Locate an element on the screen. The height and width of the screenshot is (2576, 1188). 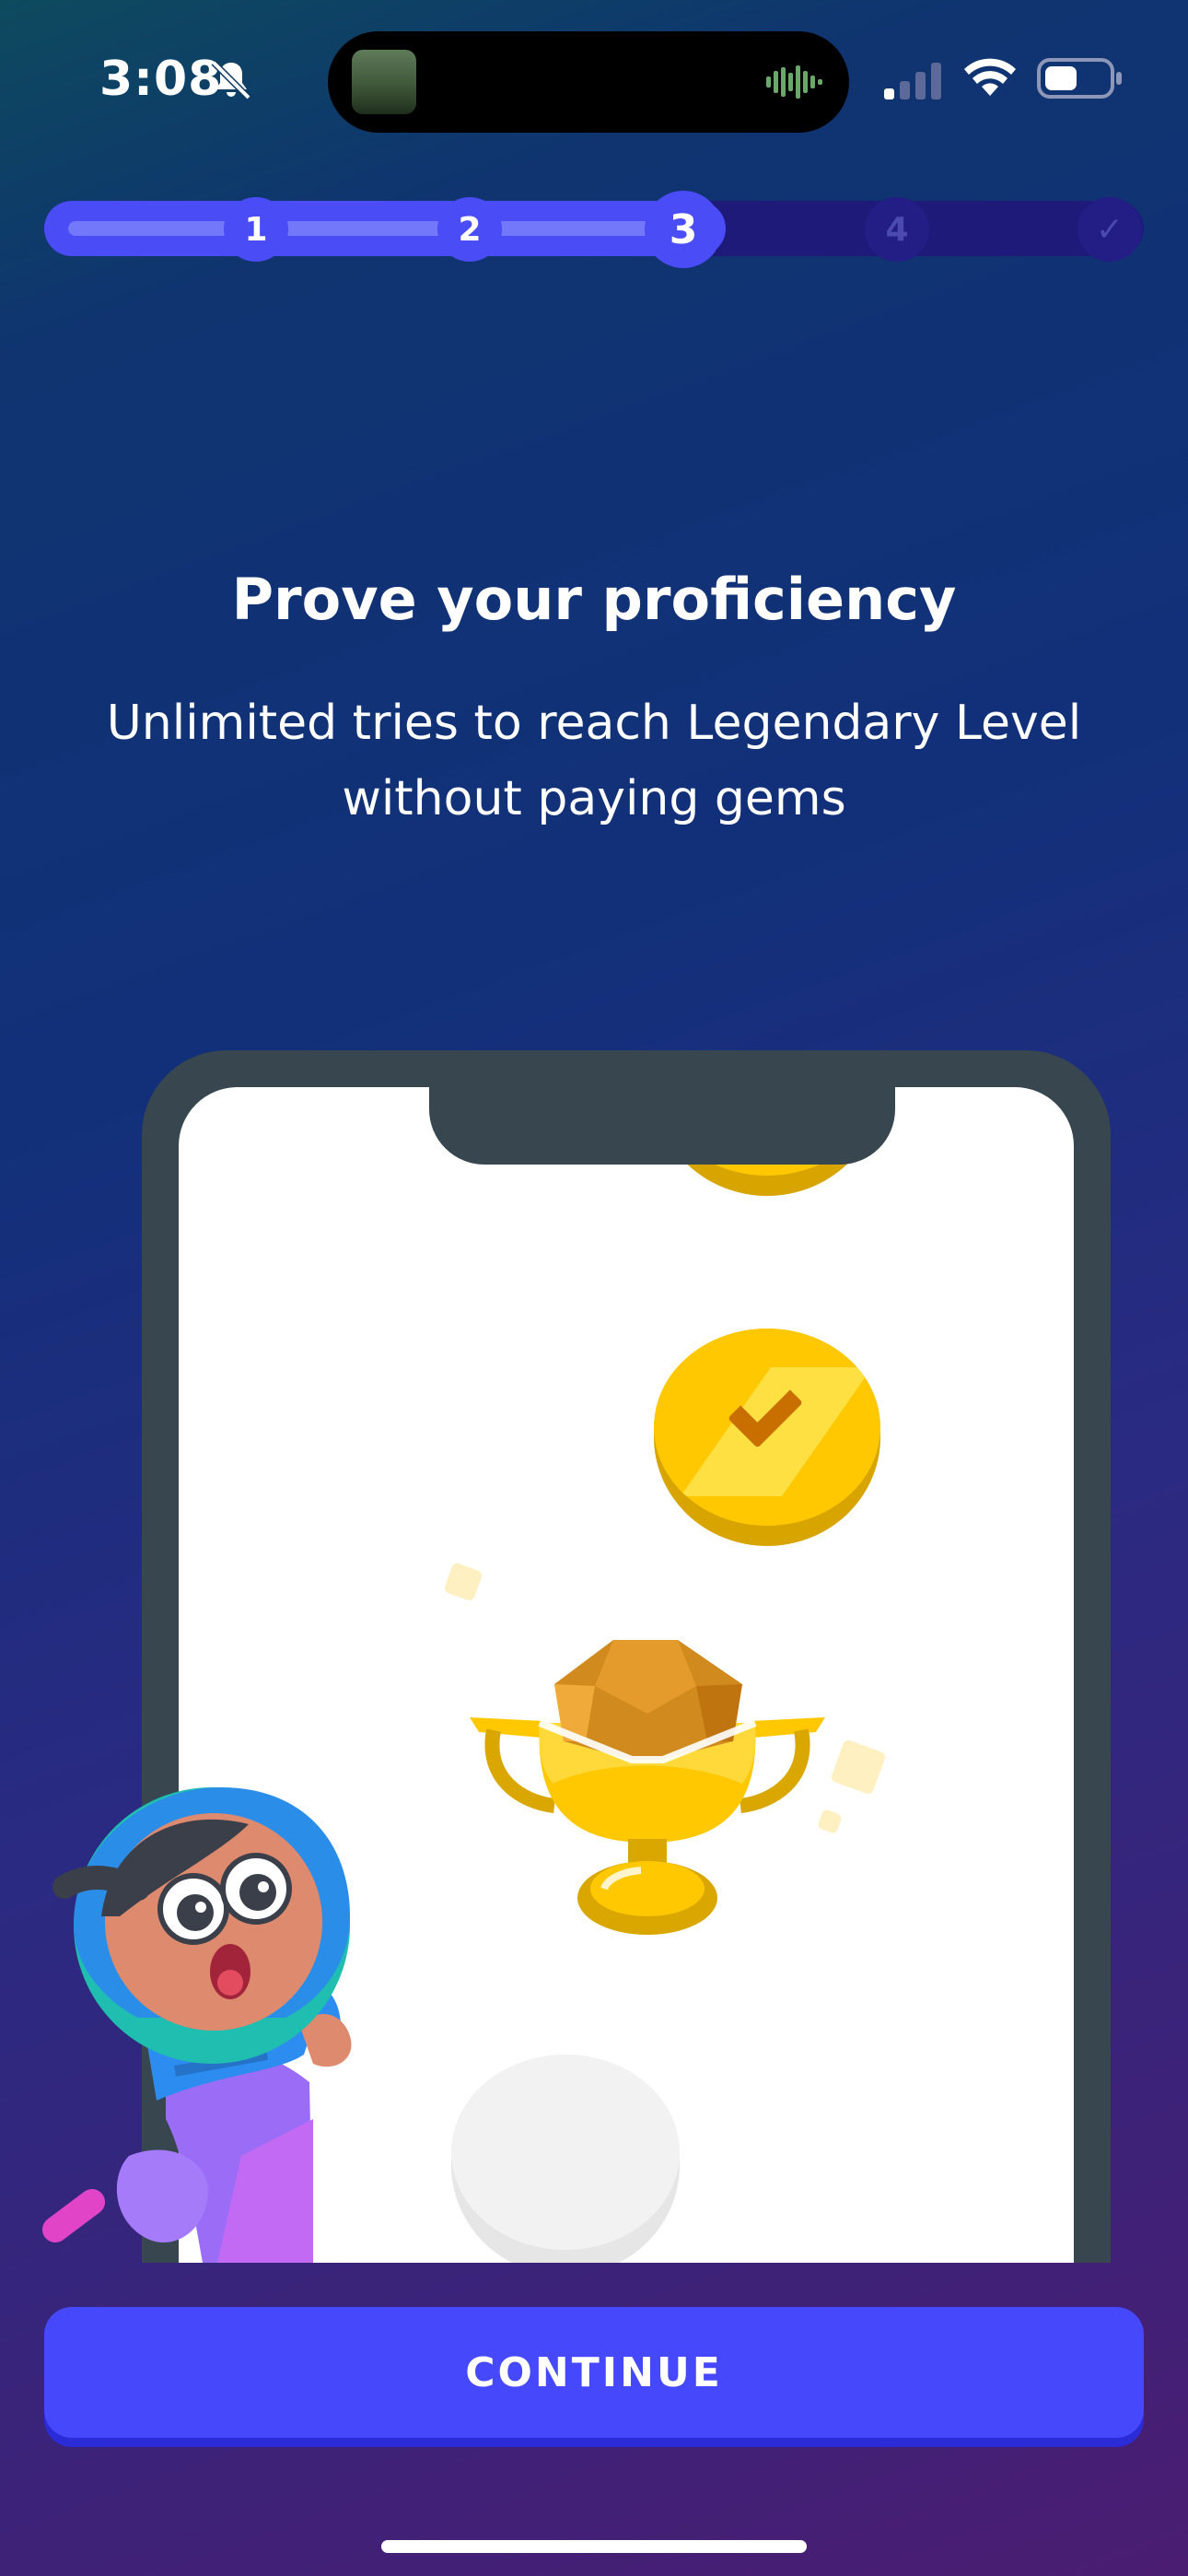
now-playing-artwork is located at coordinates (384, 82).